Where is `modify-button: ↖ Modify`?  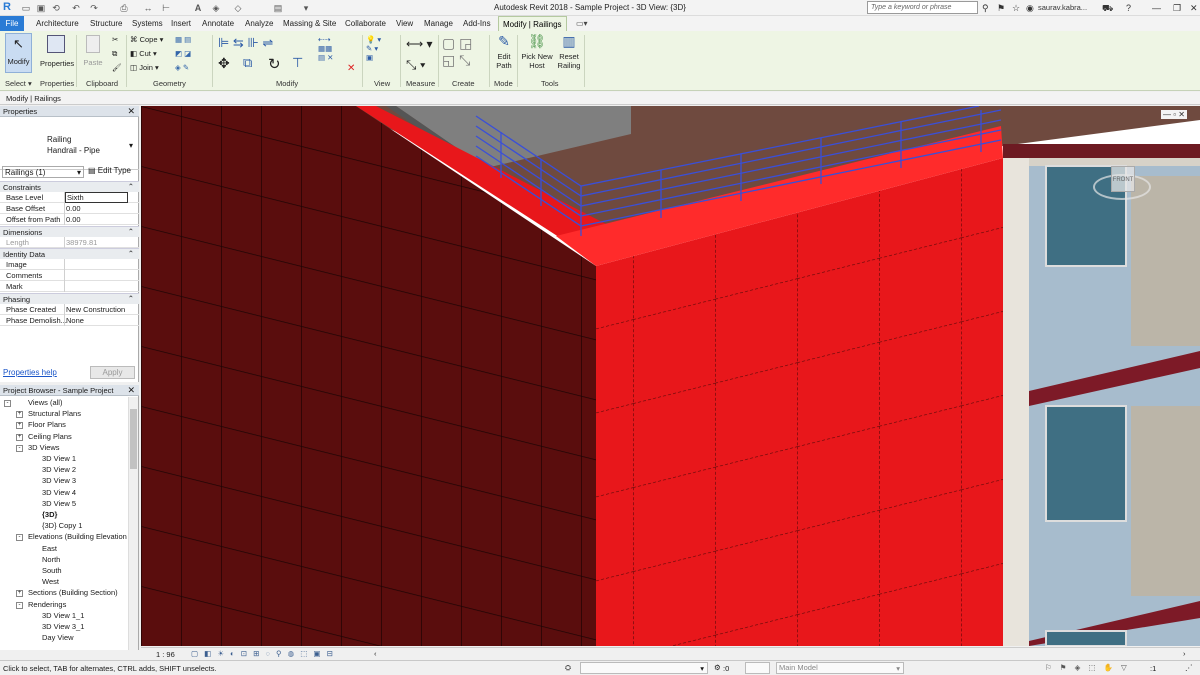 modify-button: ↖ Modify is located at coordinates (18, 53).